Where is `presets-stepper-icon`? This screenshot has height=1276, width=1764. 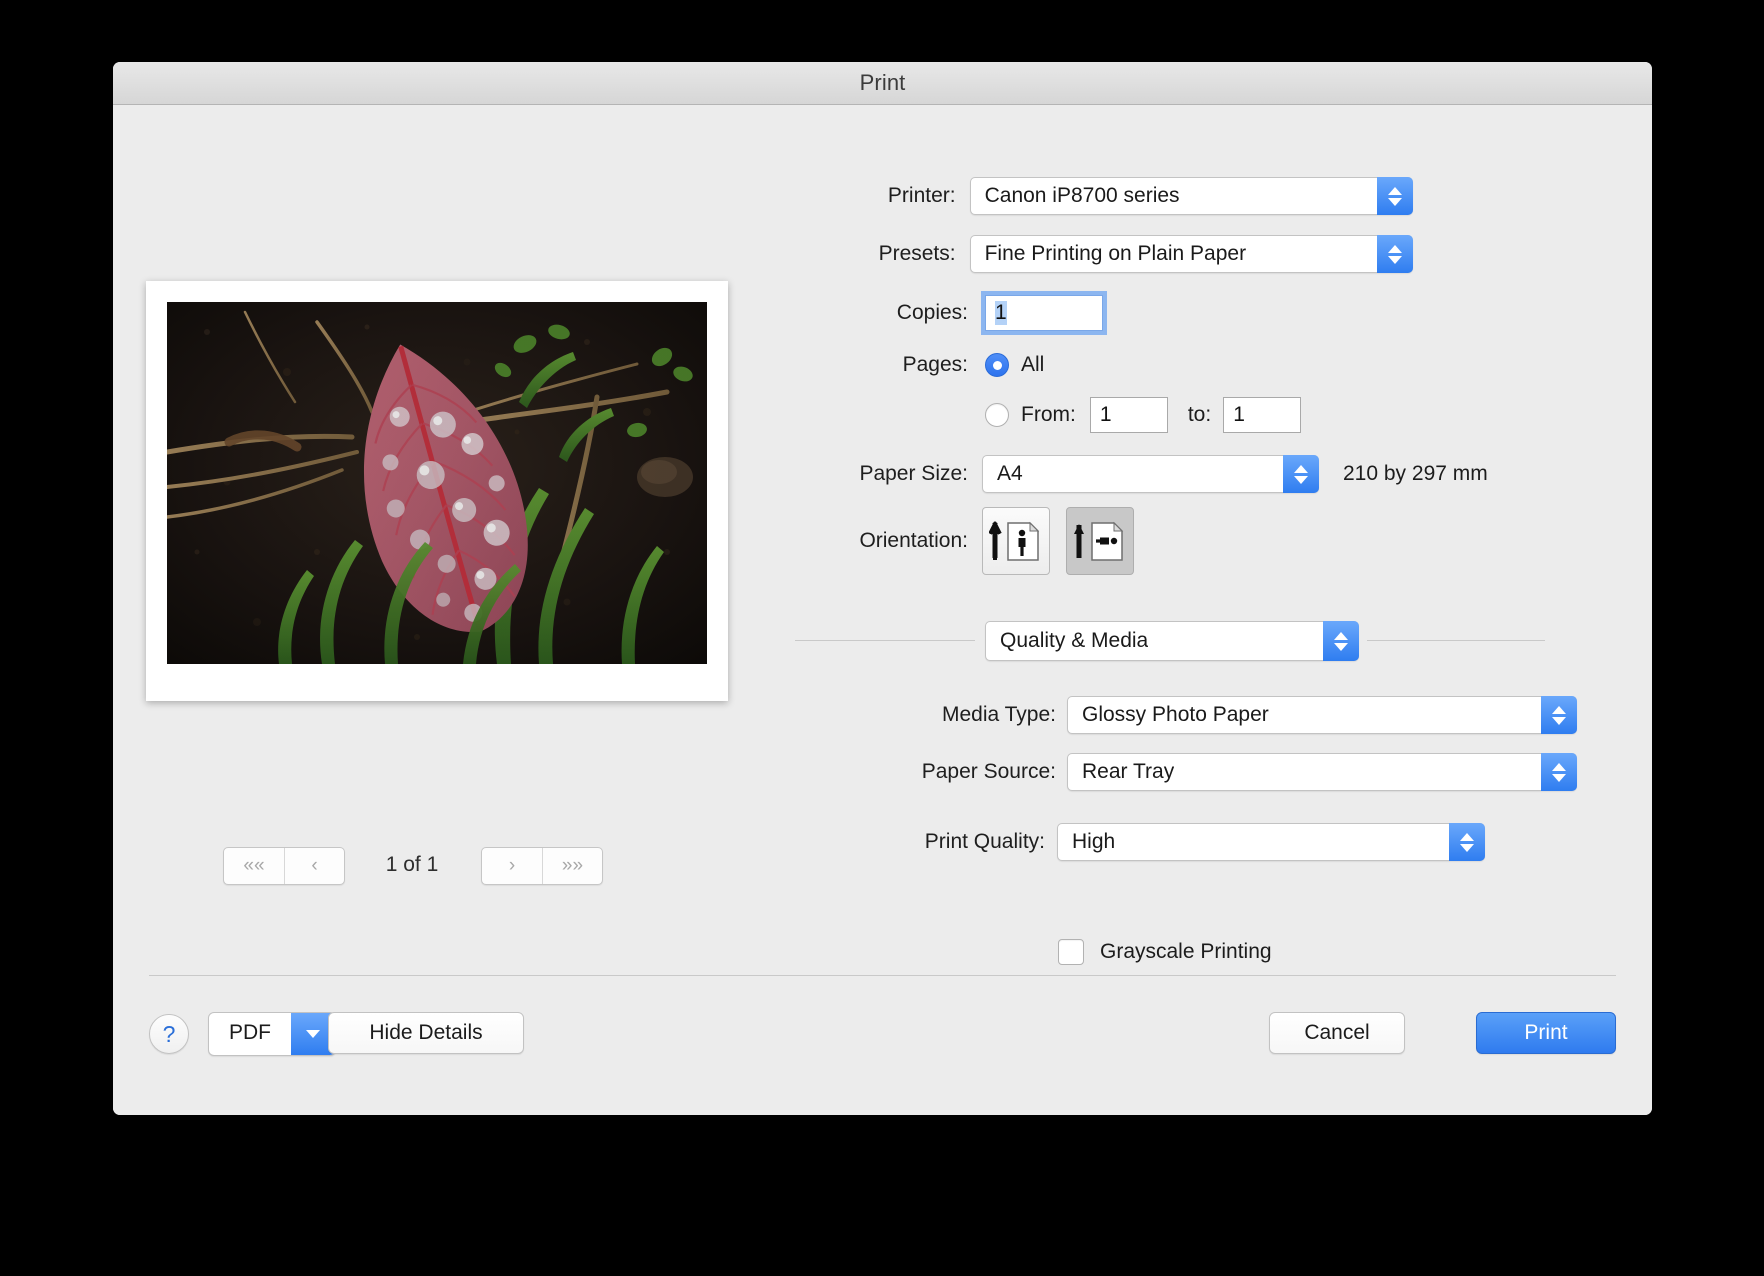 presets-stepper-icon is located at coordinates (1395, 254).